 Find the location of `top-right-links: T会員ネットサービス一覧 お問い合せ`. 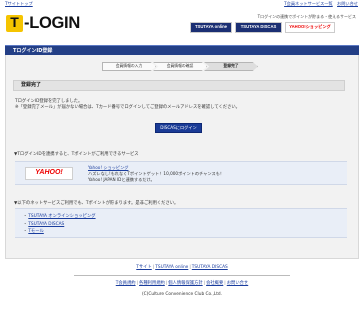

top-right-links: T会員ネットサービス一覧 お問い合せ is located at coordinates (319, 3).